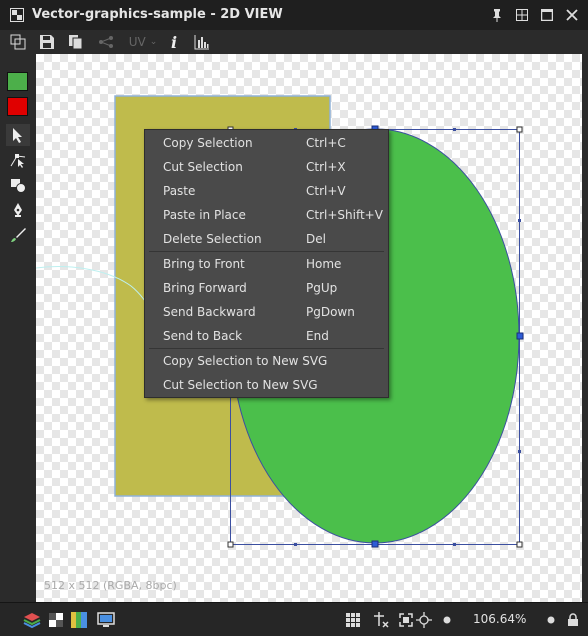 This screenshot has width=588, height=636. What do you see at coordinates (203, 167) in the screenshot?
I see `menu-item-label: Cut Selection` at bounding box center [203, 167].